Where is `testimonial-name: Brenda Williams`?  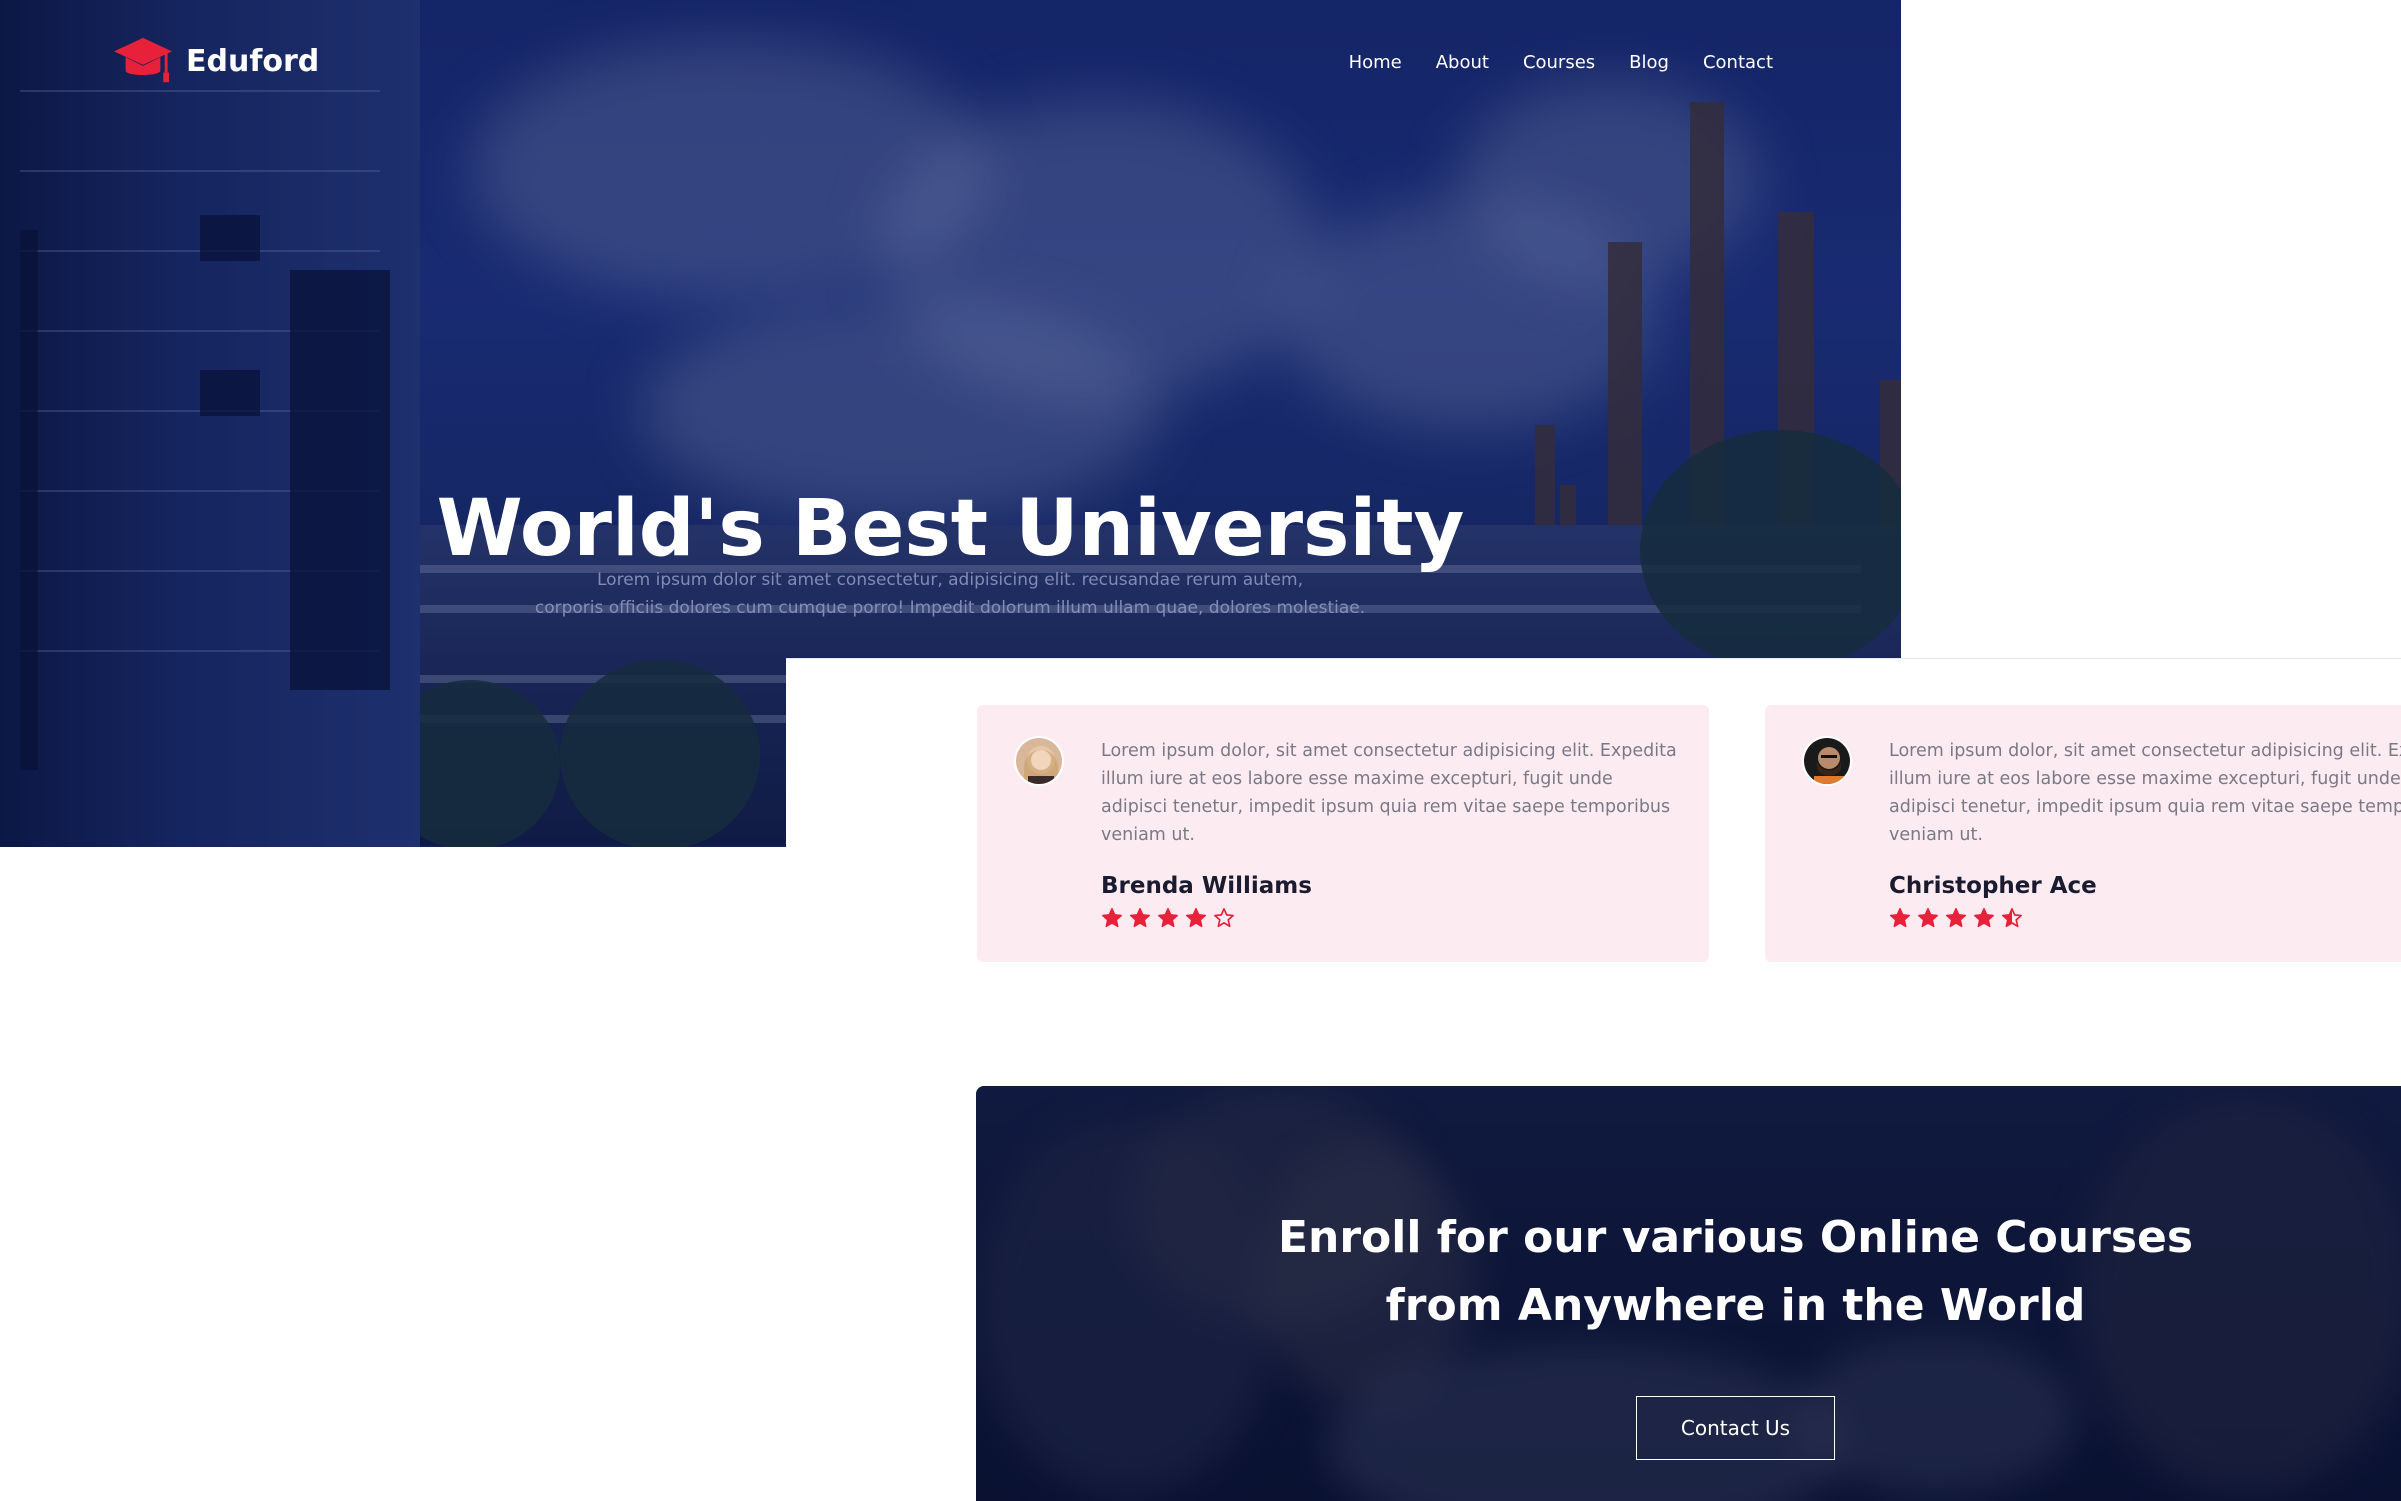
testimonial-name: Brenda Williams is located at coordinates (1206, 886).